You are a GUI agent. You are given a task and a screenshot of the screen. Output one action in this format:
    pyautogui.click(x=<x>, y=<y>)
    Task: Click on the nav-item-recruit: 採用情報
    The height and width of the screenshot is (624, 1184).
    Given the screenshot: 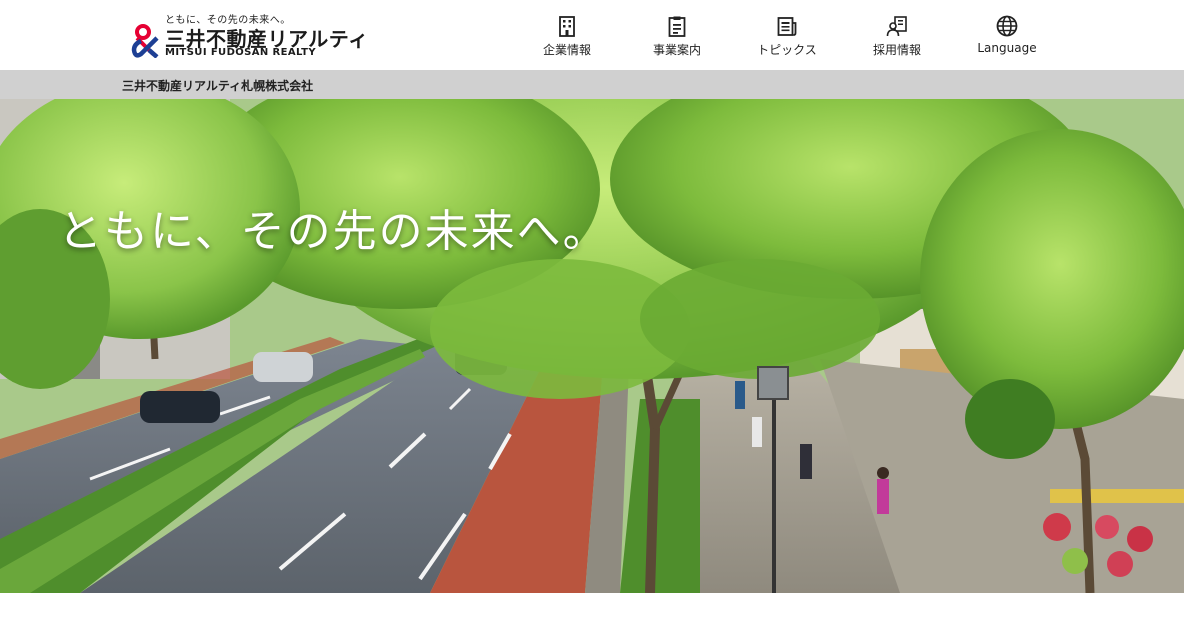 What is the action you would take?
    pyautogui.click(x=897, y=35)
    